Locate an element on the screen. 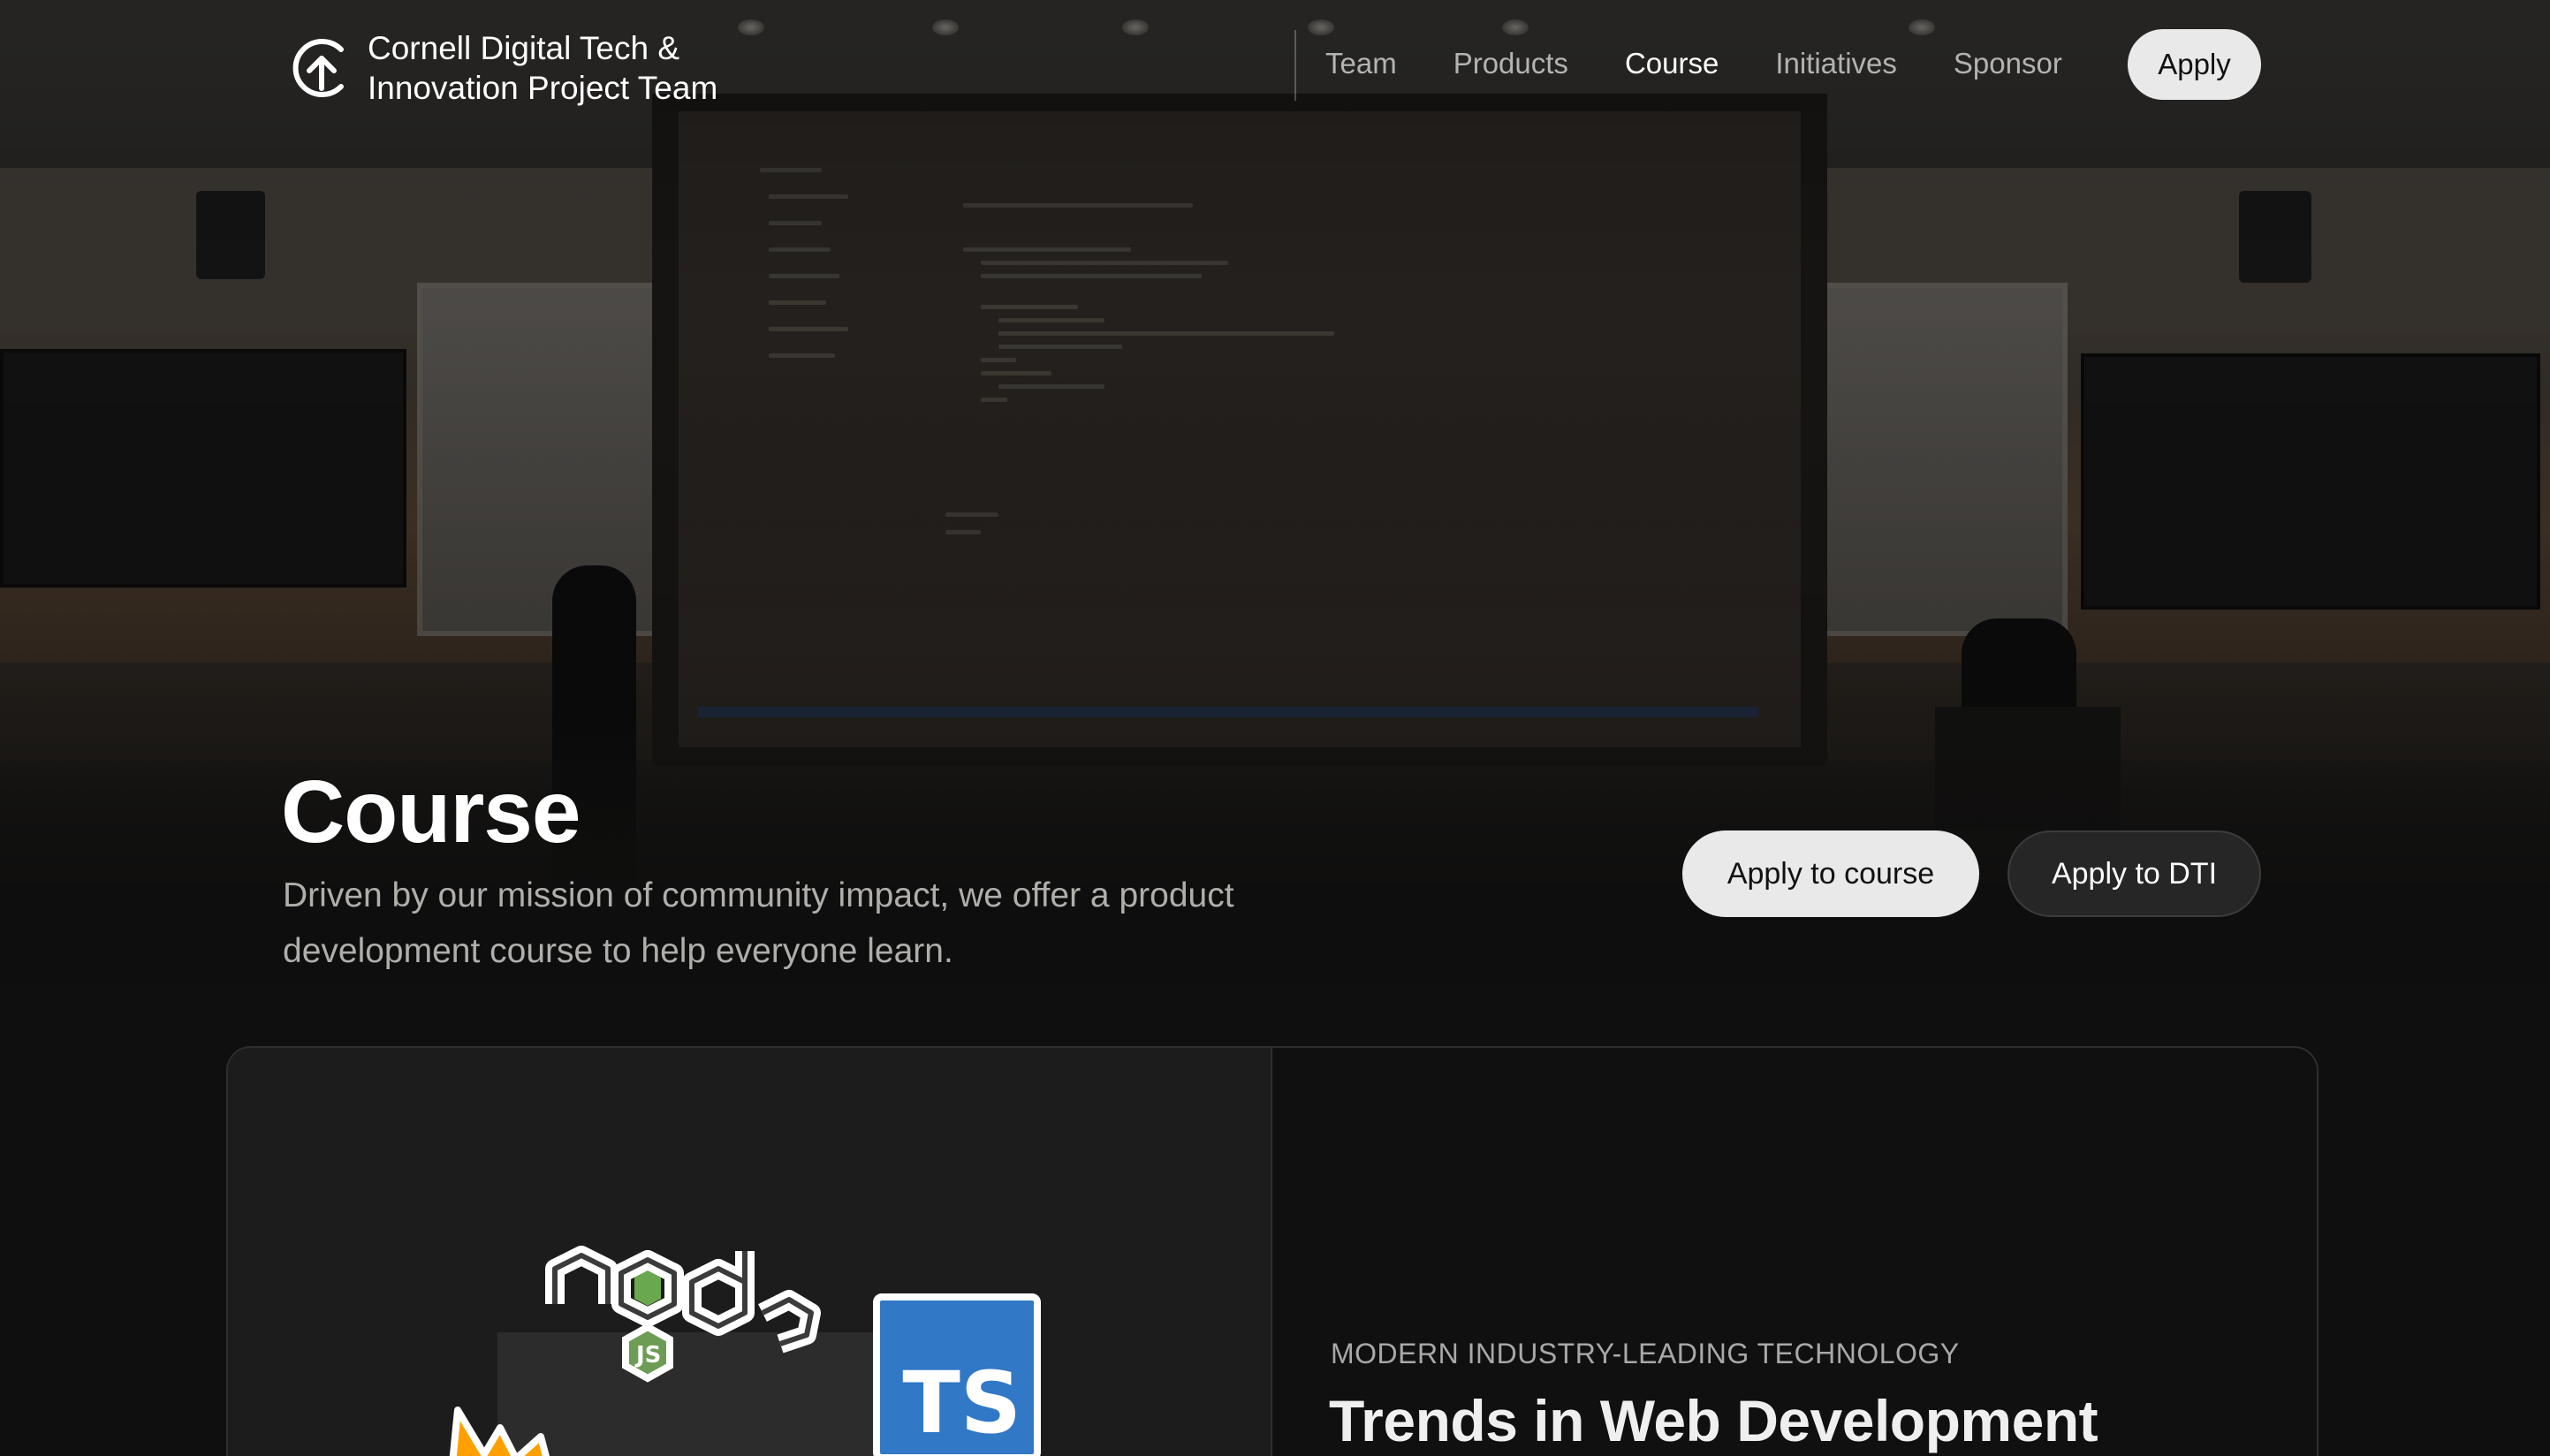  page-title: Course is located at coordinates (431, 811).